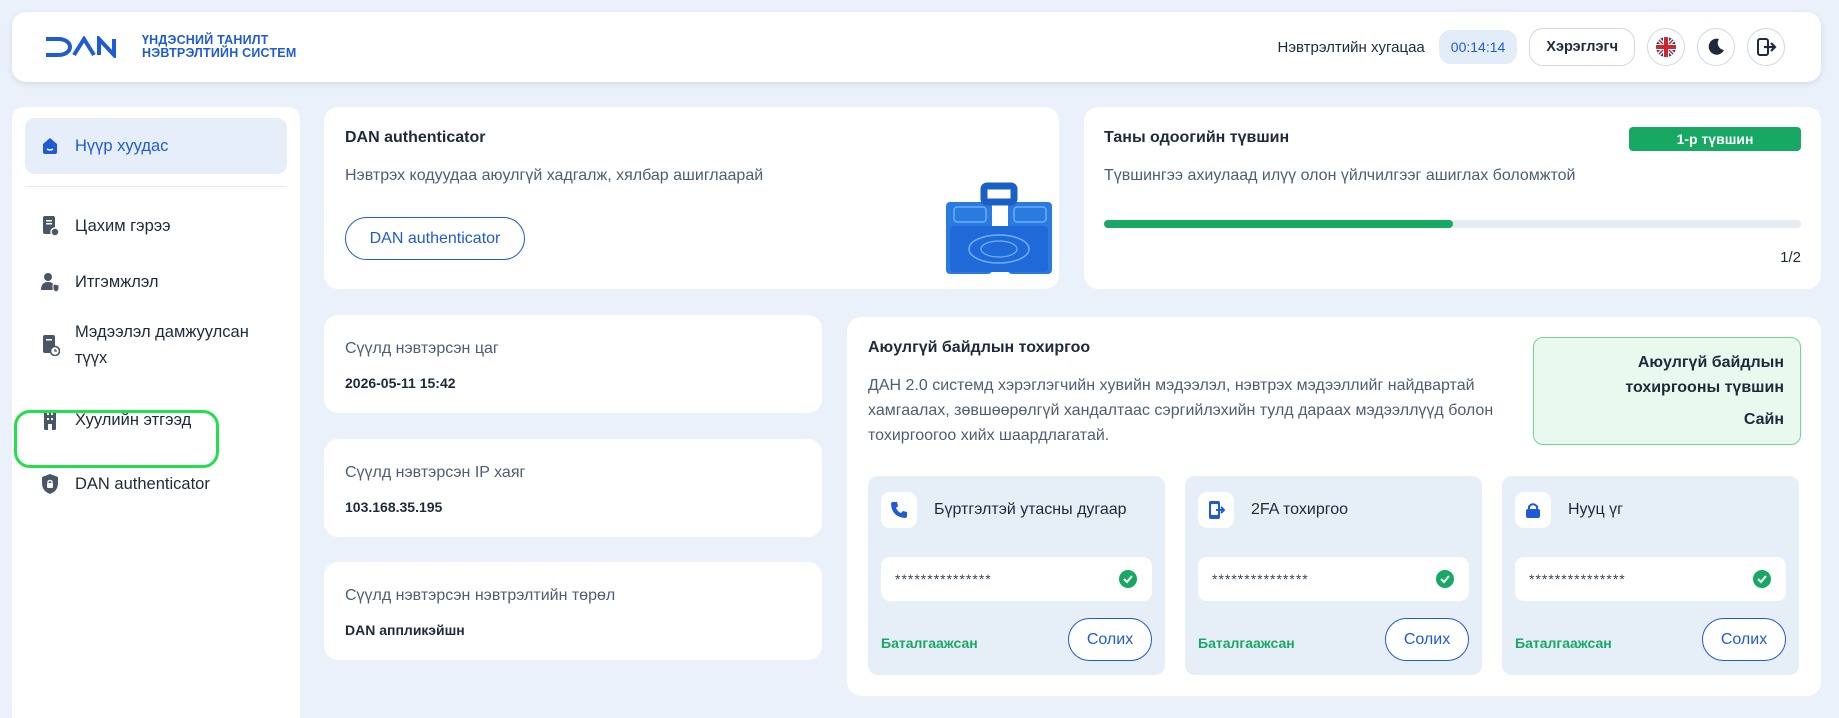 This screenshot has width=1839, height=718. I want to click on sidebar-item-label: Нүүр хуудас, so click(122, 145).